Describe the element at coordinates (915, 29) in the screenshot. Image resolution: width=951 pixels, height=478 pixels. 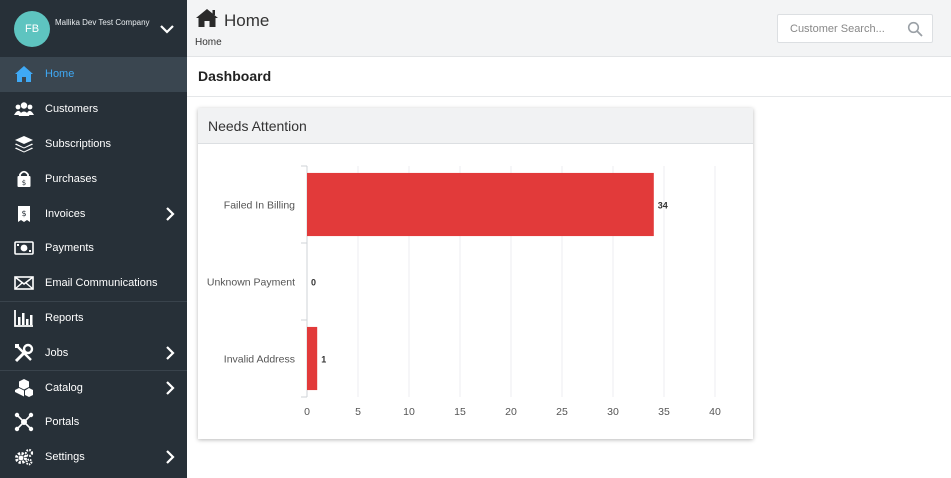
I see `search-icon` at that location.